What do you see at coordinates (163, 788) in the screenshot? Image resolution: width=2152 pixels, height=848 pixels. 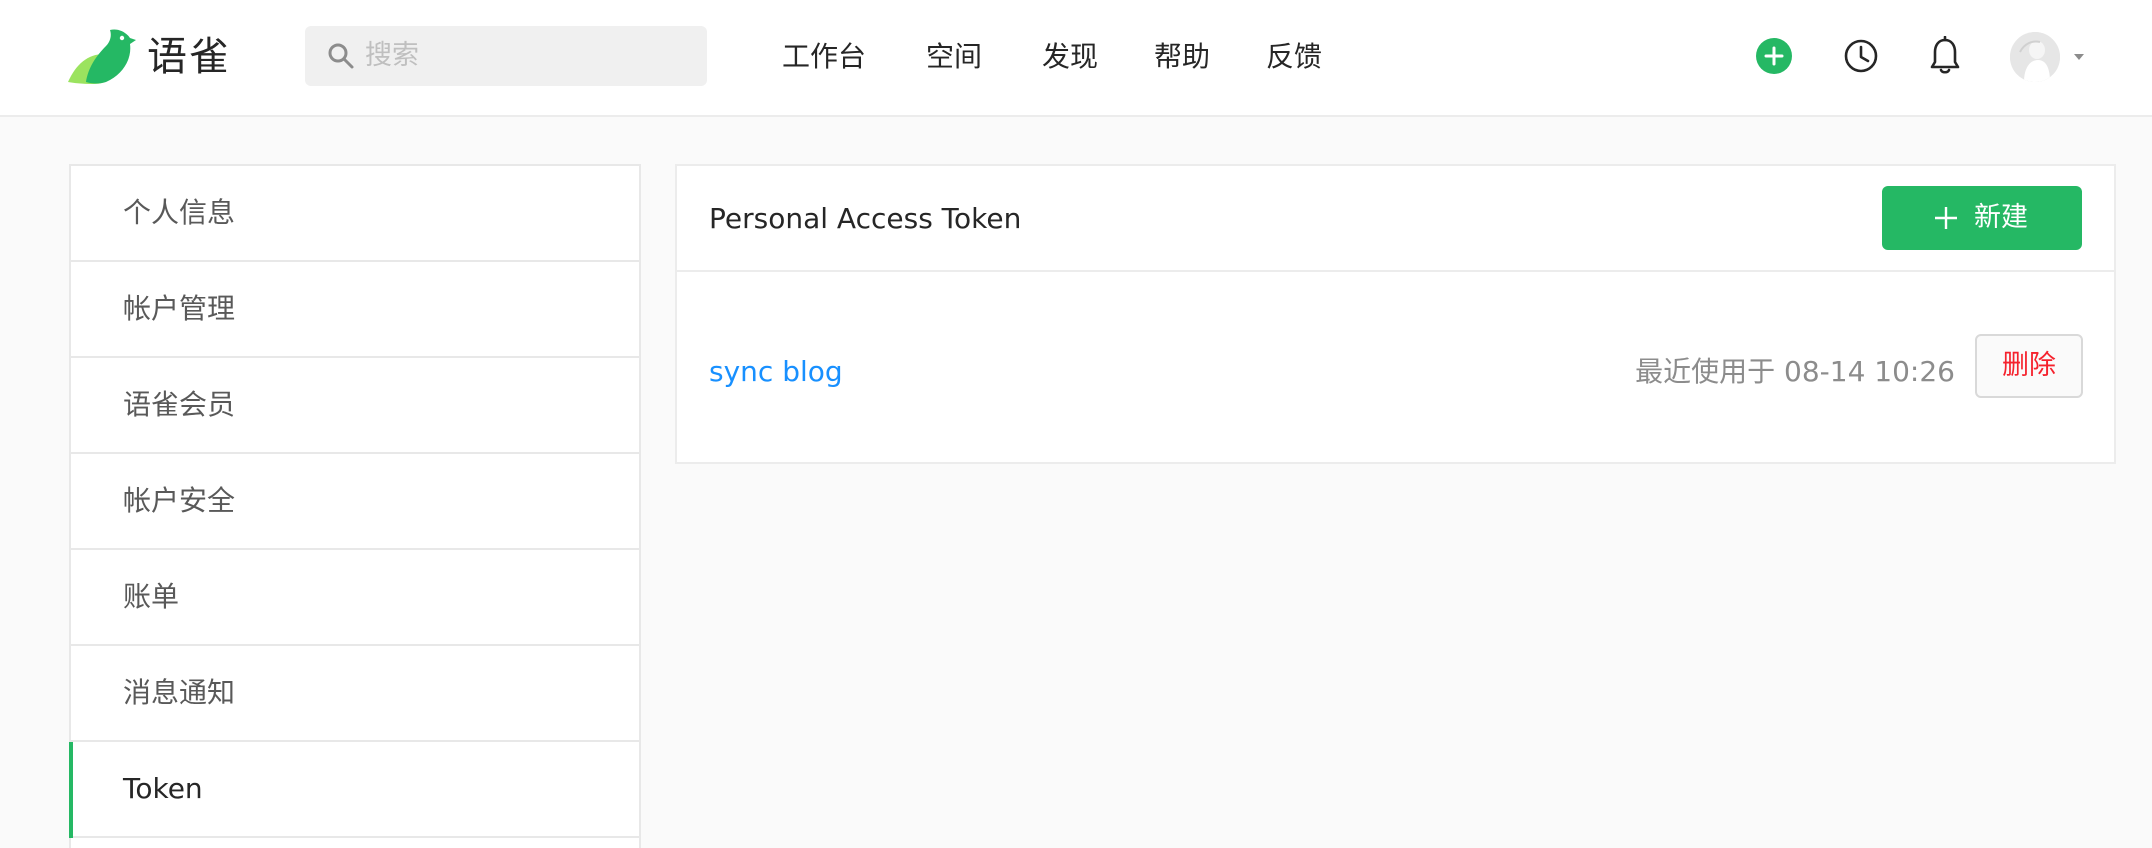 I see `sidebar-item-label: Token` at bounding box center [163, 788].